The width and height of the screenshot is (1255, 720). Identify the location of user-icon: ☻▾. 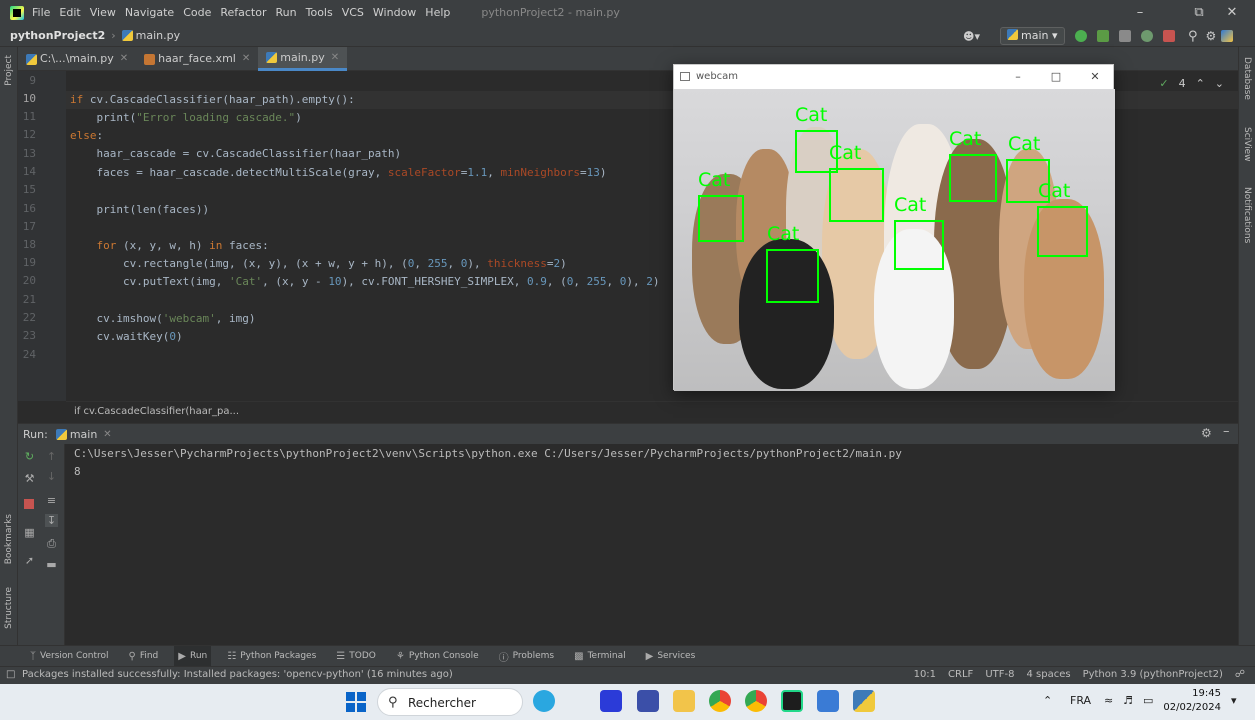
(971, 36).